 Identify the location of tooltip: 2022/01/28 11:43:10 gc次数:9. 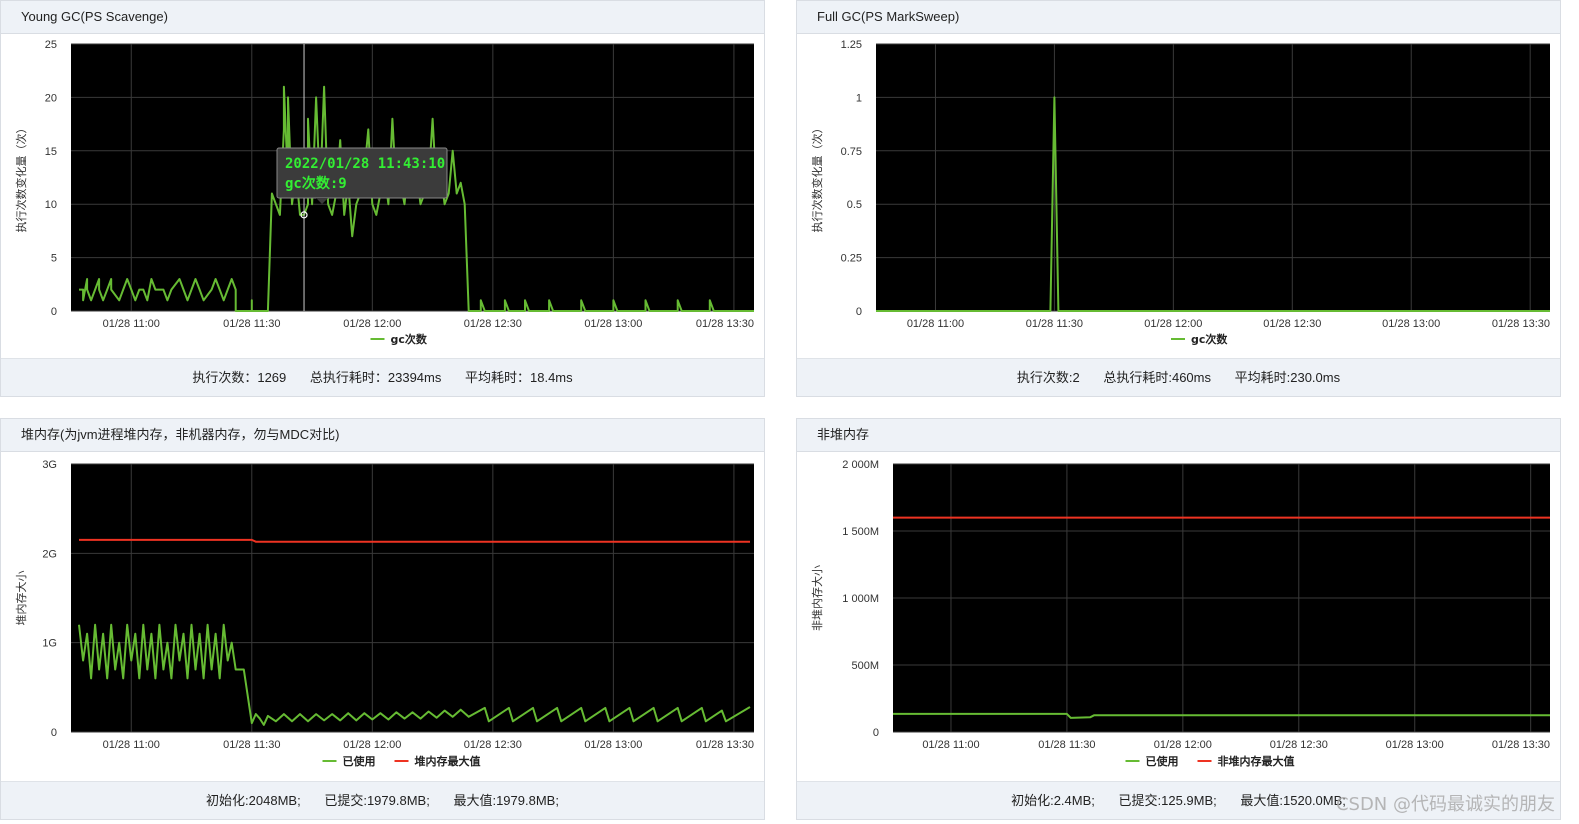
(362, 175).